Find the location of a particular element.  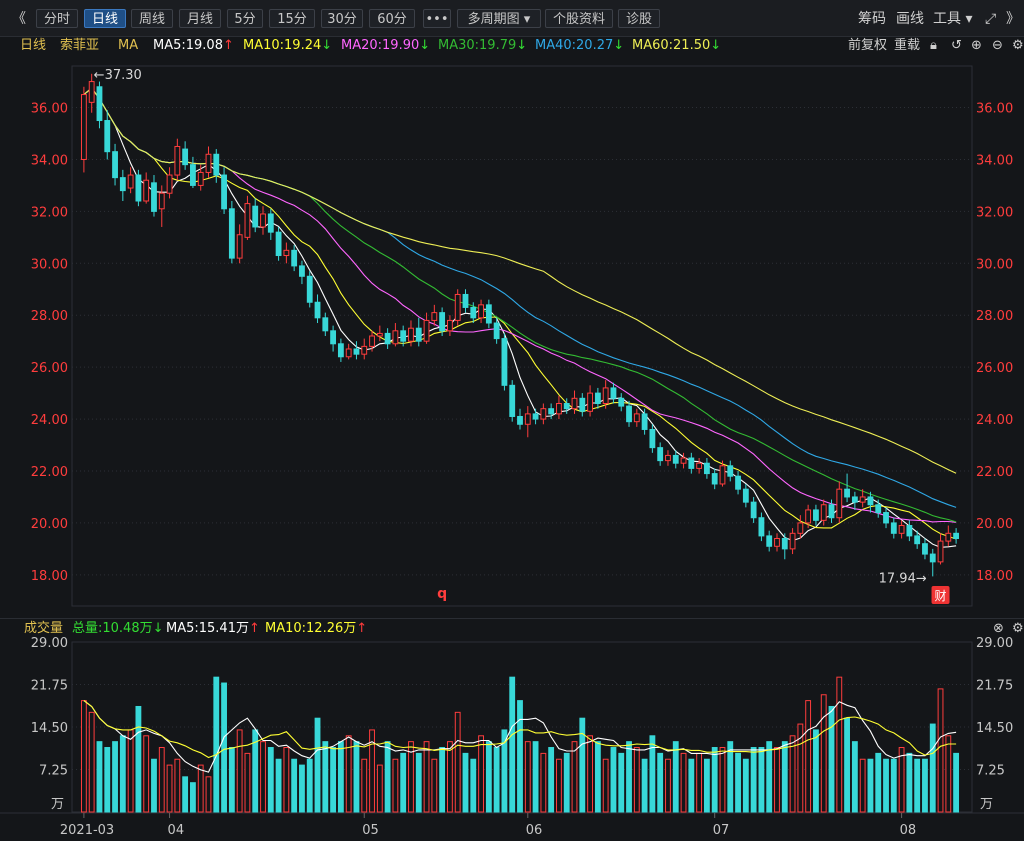

price-tick-right: 30.00 is located at coordinates (994, 264).